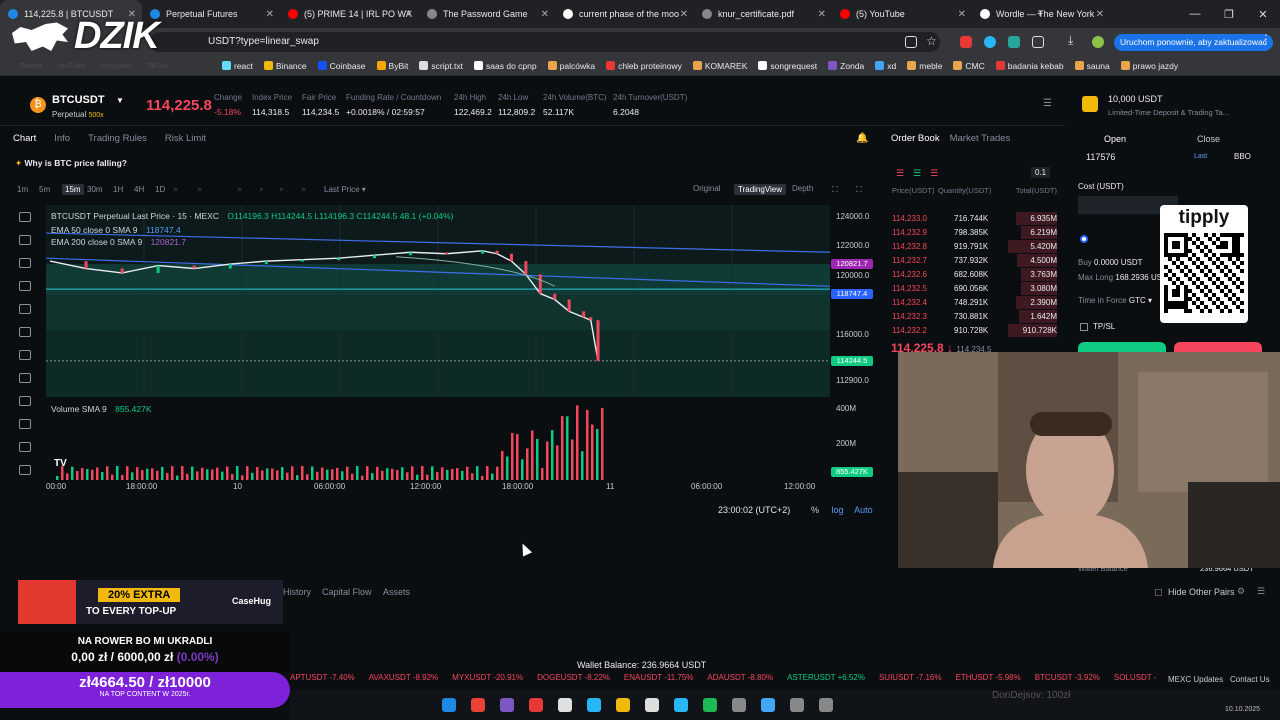  What do you see at coordinates (25, 240) in the screenshot?
I see `trendline-icon` at bounding box center [25, 240].